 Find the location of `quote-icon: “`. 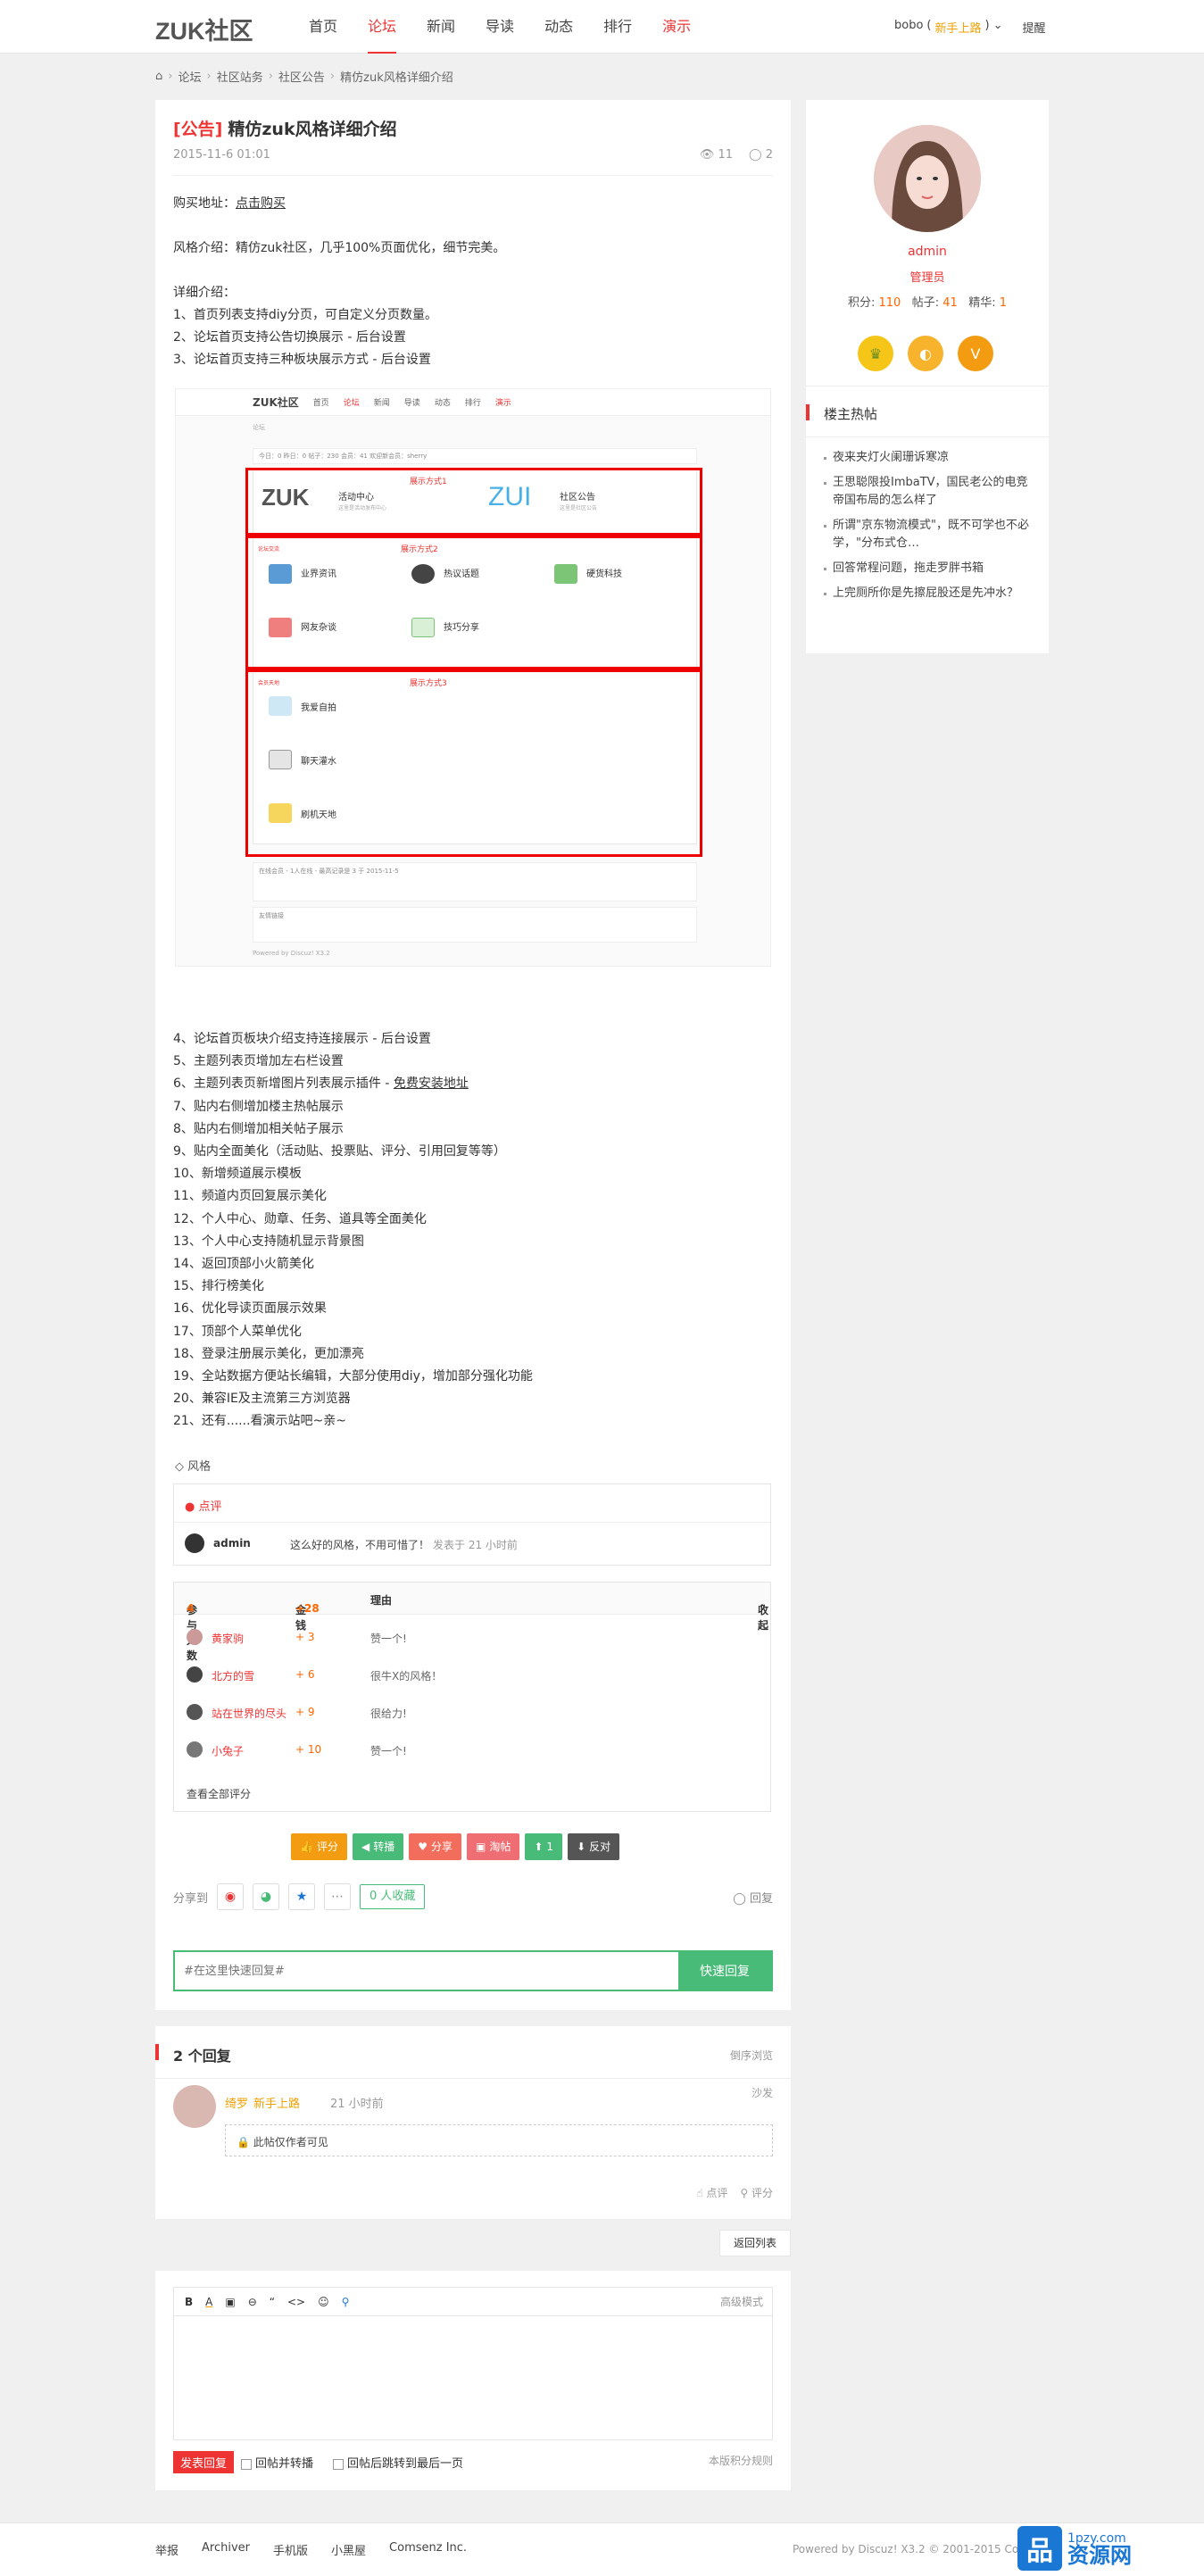

quote-icon: “ is located at coordinates (272, 2302).